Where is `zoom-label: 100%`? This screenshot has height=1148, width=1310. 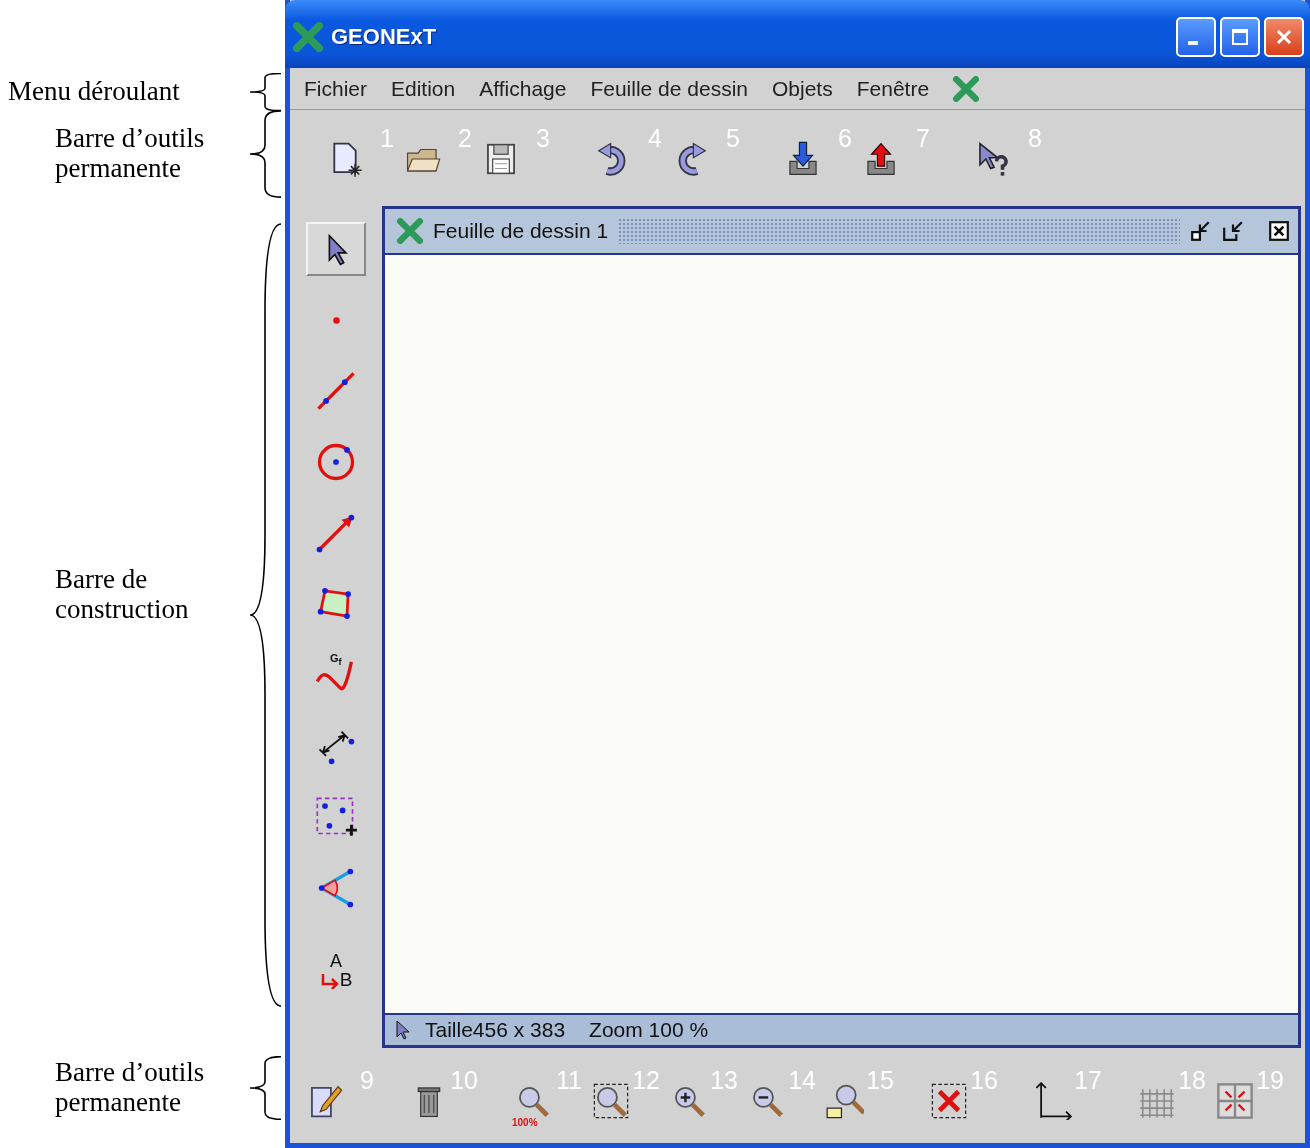
zoom-label: 100% is located at coordinates (525, 1122).